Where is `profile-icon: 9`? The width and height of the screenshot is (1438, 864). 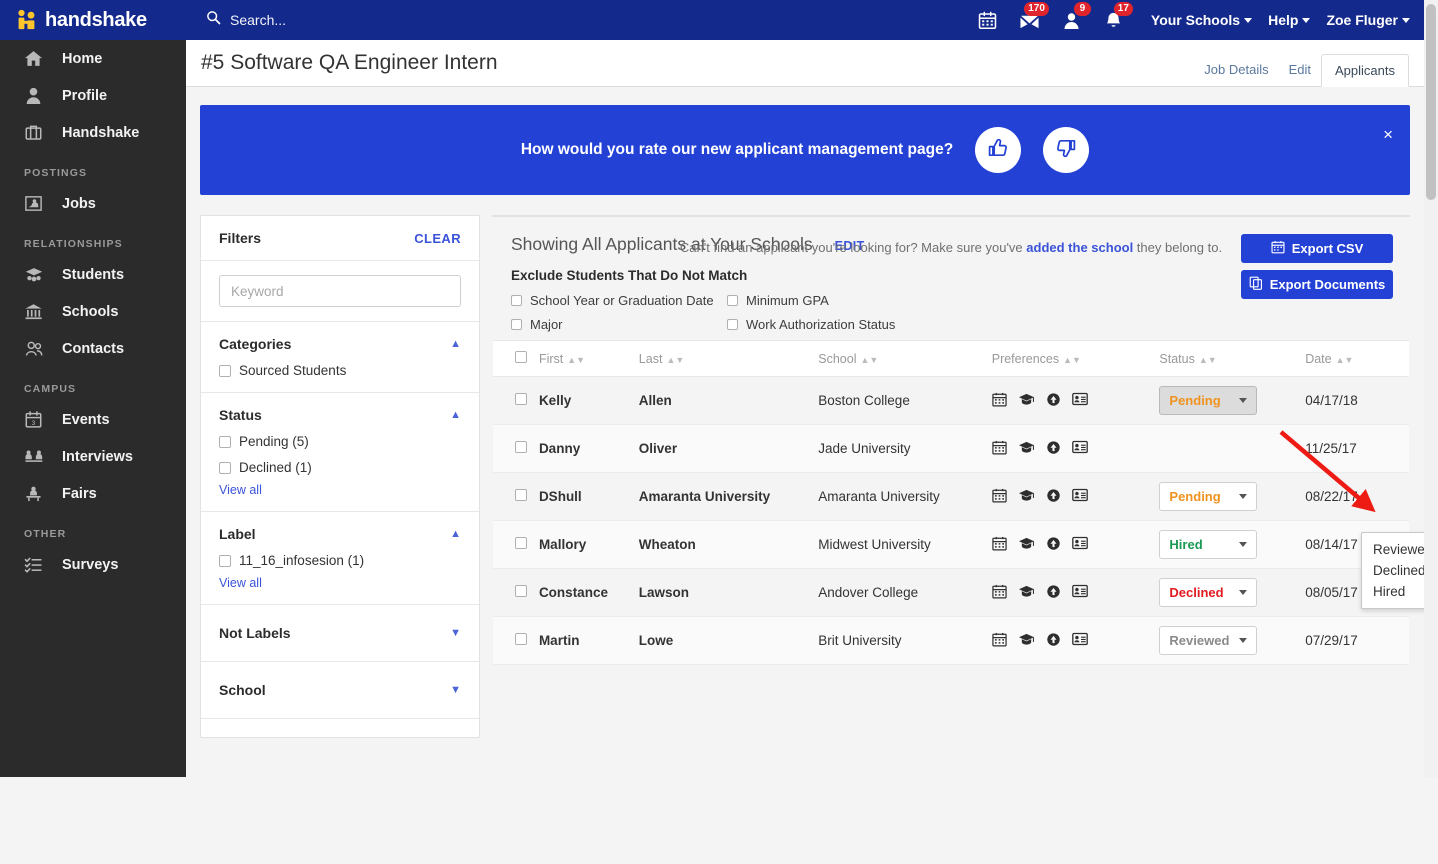
profile-icon: 9 is located at coordinates (1072, 20).